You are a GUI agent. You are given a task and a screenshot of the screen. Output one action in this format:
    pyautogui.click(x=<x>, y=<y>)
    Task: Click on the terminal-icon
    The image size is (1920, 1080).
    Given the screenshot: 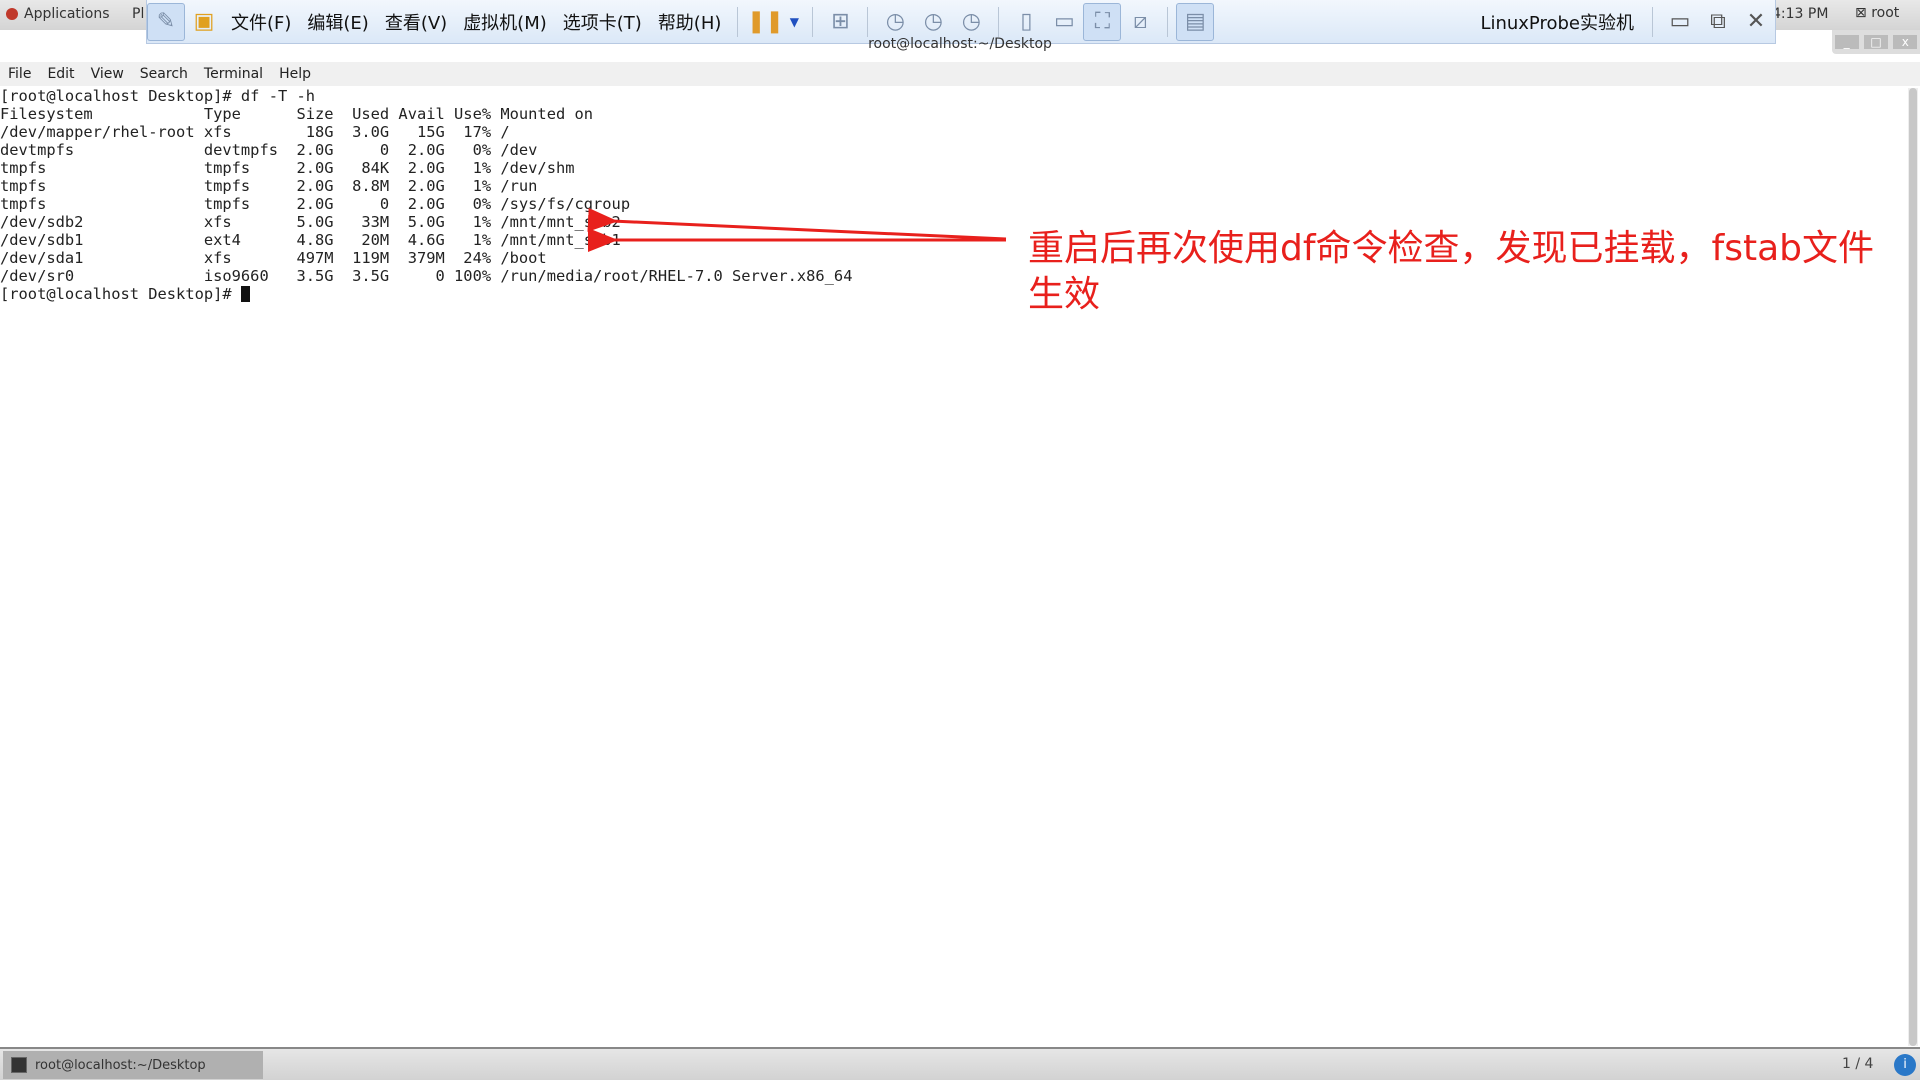 What is the action you would take?
    pyautogui.click(x=19, y=1065)
    